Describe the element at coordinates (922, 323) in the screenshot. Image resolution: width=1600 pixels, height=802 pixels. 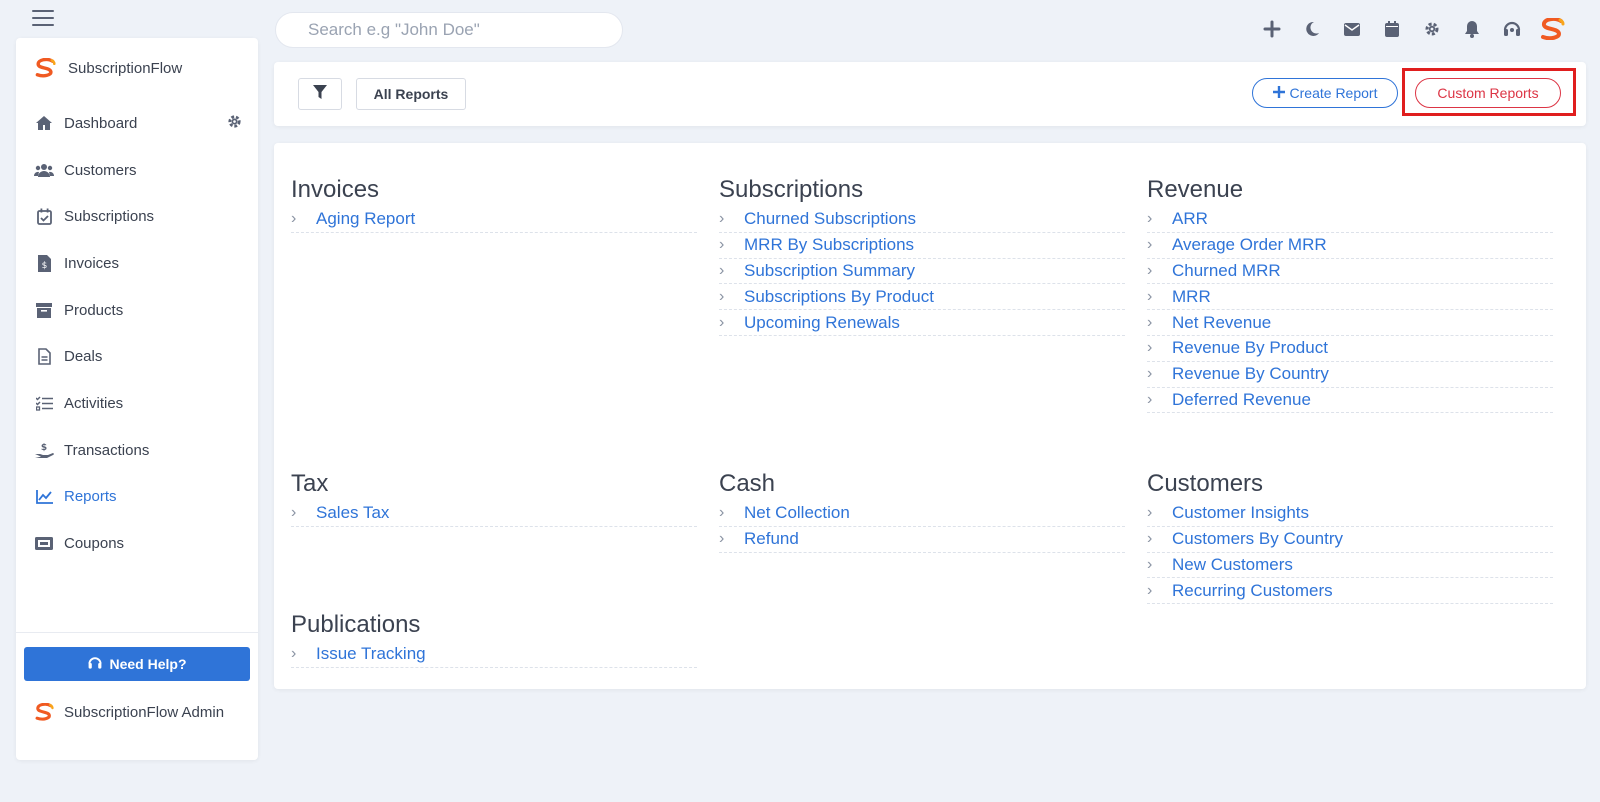
I see `report-link: › Upcoming Renewals` at that location.